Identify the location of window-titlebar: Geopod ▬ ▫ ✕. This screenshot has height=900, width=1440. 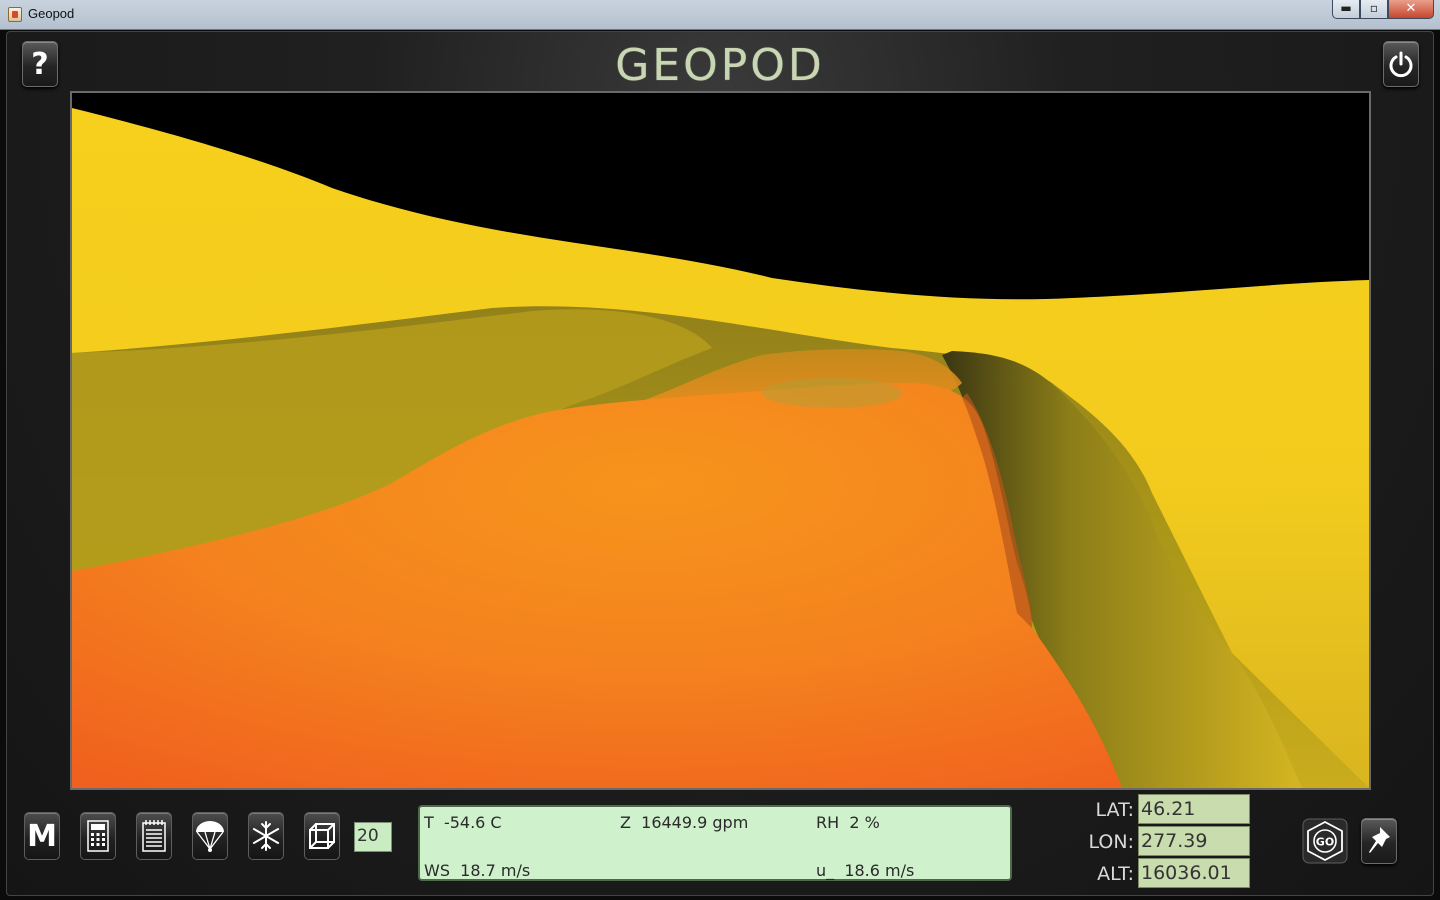
(720, 15).